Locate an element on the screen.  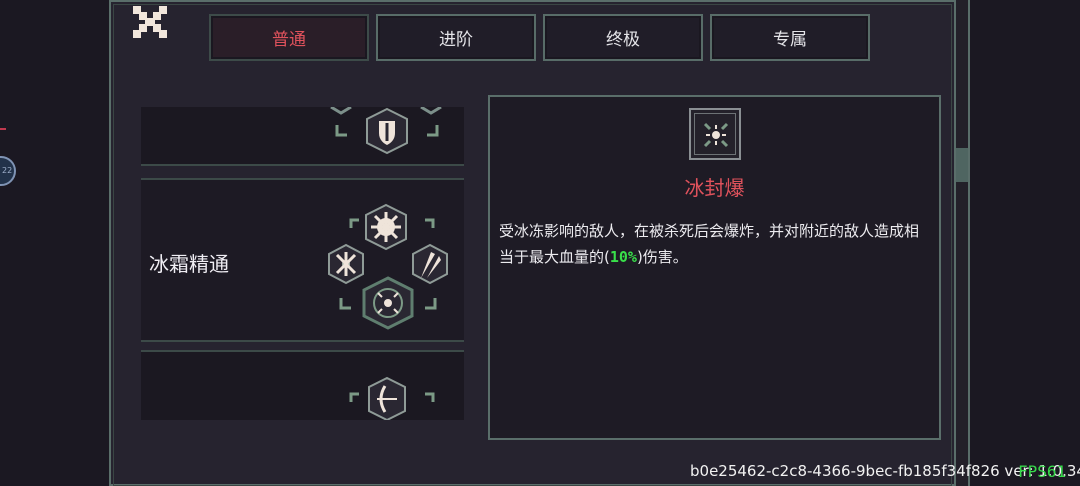
side-level-text: 22 is located at coordinates (7, 170).